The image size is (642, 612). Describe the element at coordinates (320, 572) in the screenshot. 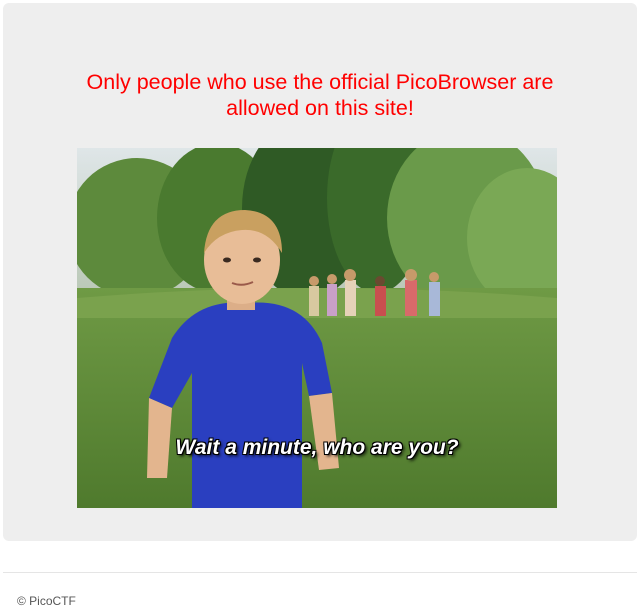

I see `footer-divider` at that location.